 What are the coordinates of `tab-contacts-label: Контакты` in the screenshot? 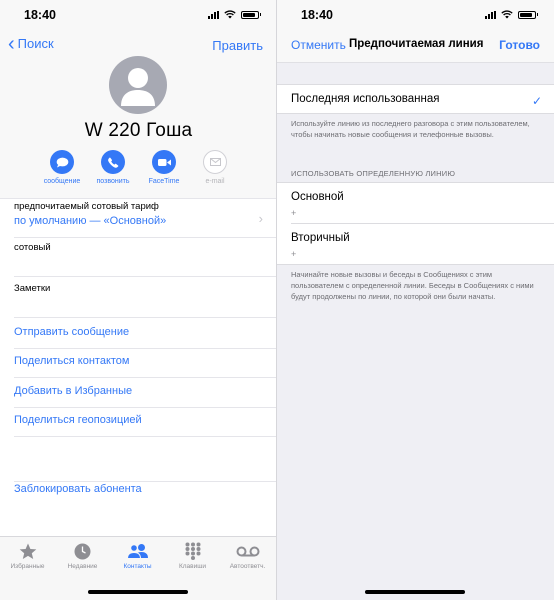 It's located at (137, 566).